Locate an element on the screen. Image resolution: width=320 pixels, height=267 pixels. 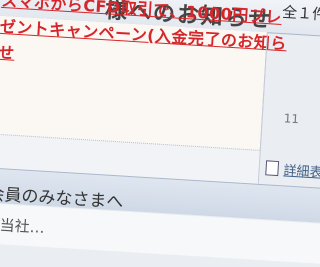
detail-link: 詳細表示 is located at coordinates (292, 170).